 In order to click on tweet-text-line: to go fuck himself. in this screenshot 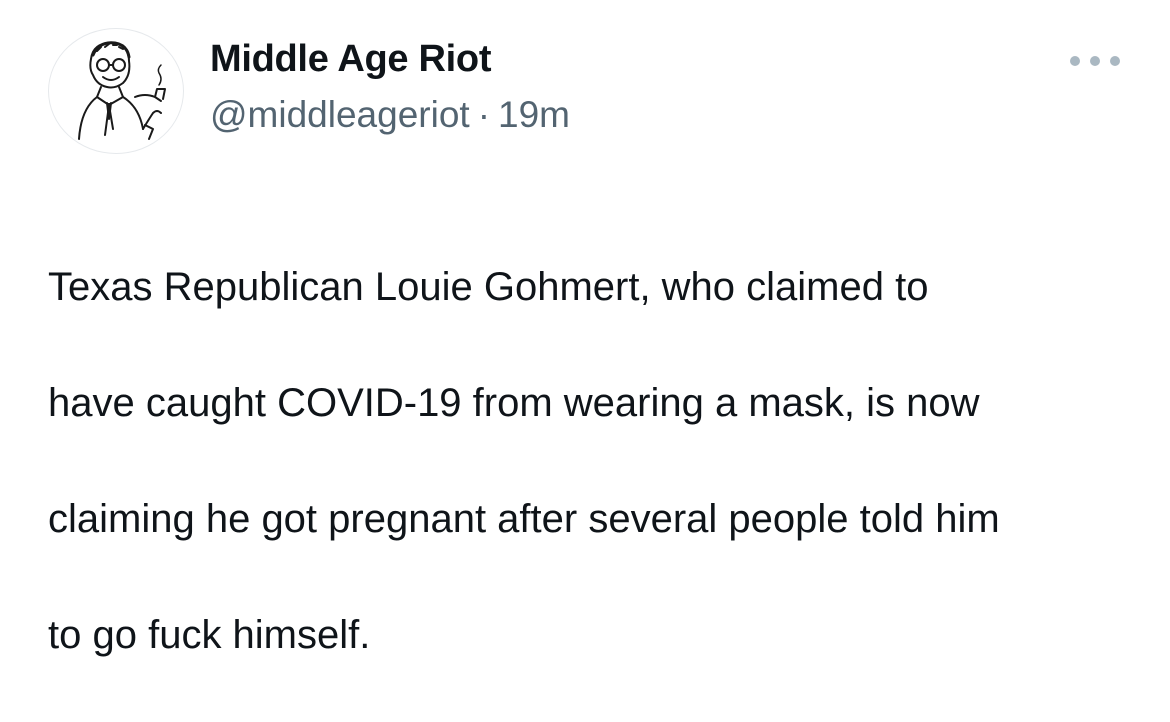, I will do `click(209, 635)`.